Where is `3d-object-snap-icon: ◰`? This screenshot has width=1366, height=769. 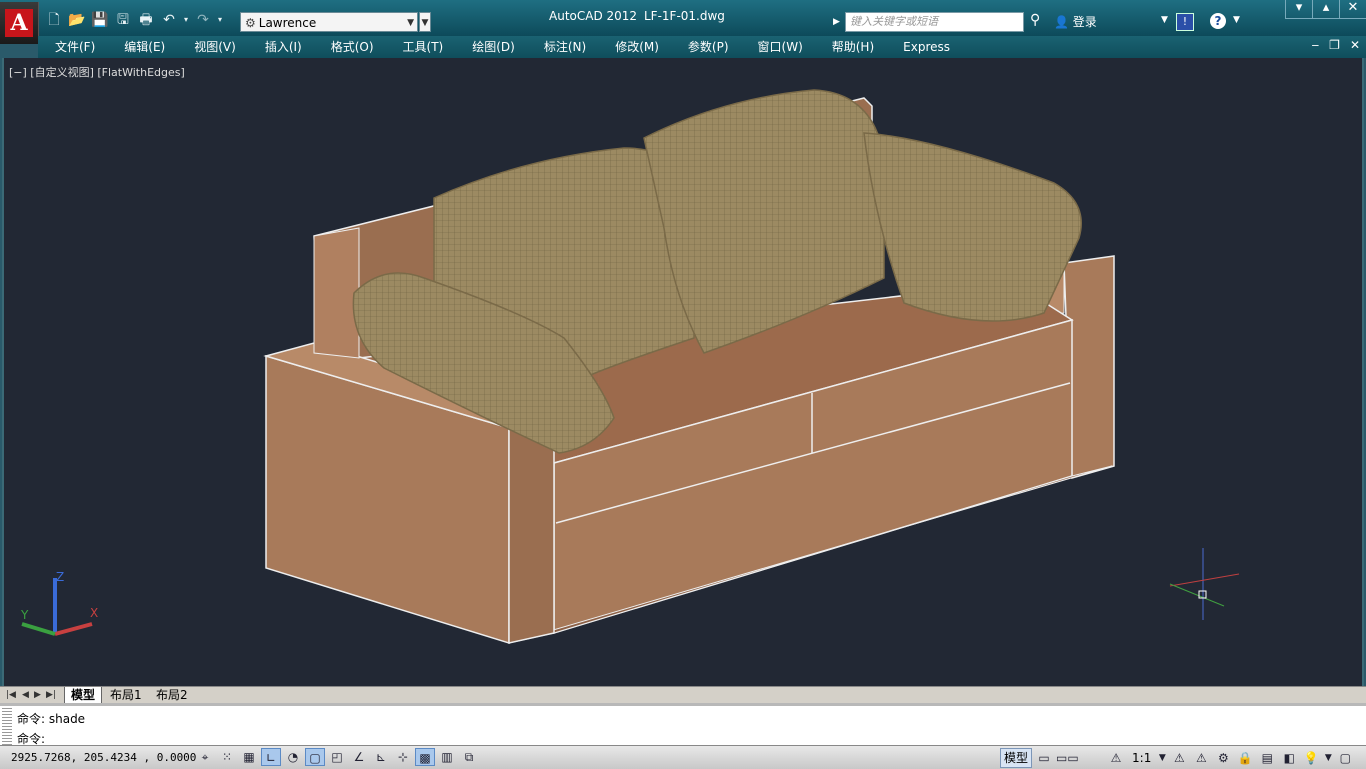 3d-object-snap-icon: ◰ is located at coordinates (337, 757).